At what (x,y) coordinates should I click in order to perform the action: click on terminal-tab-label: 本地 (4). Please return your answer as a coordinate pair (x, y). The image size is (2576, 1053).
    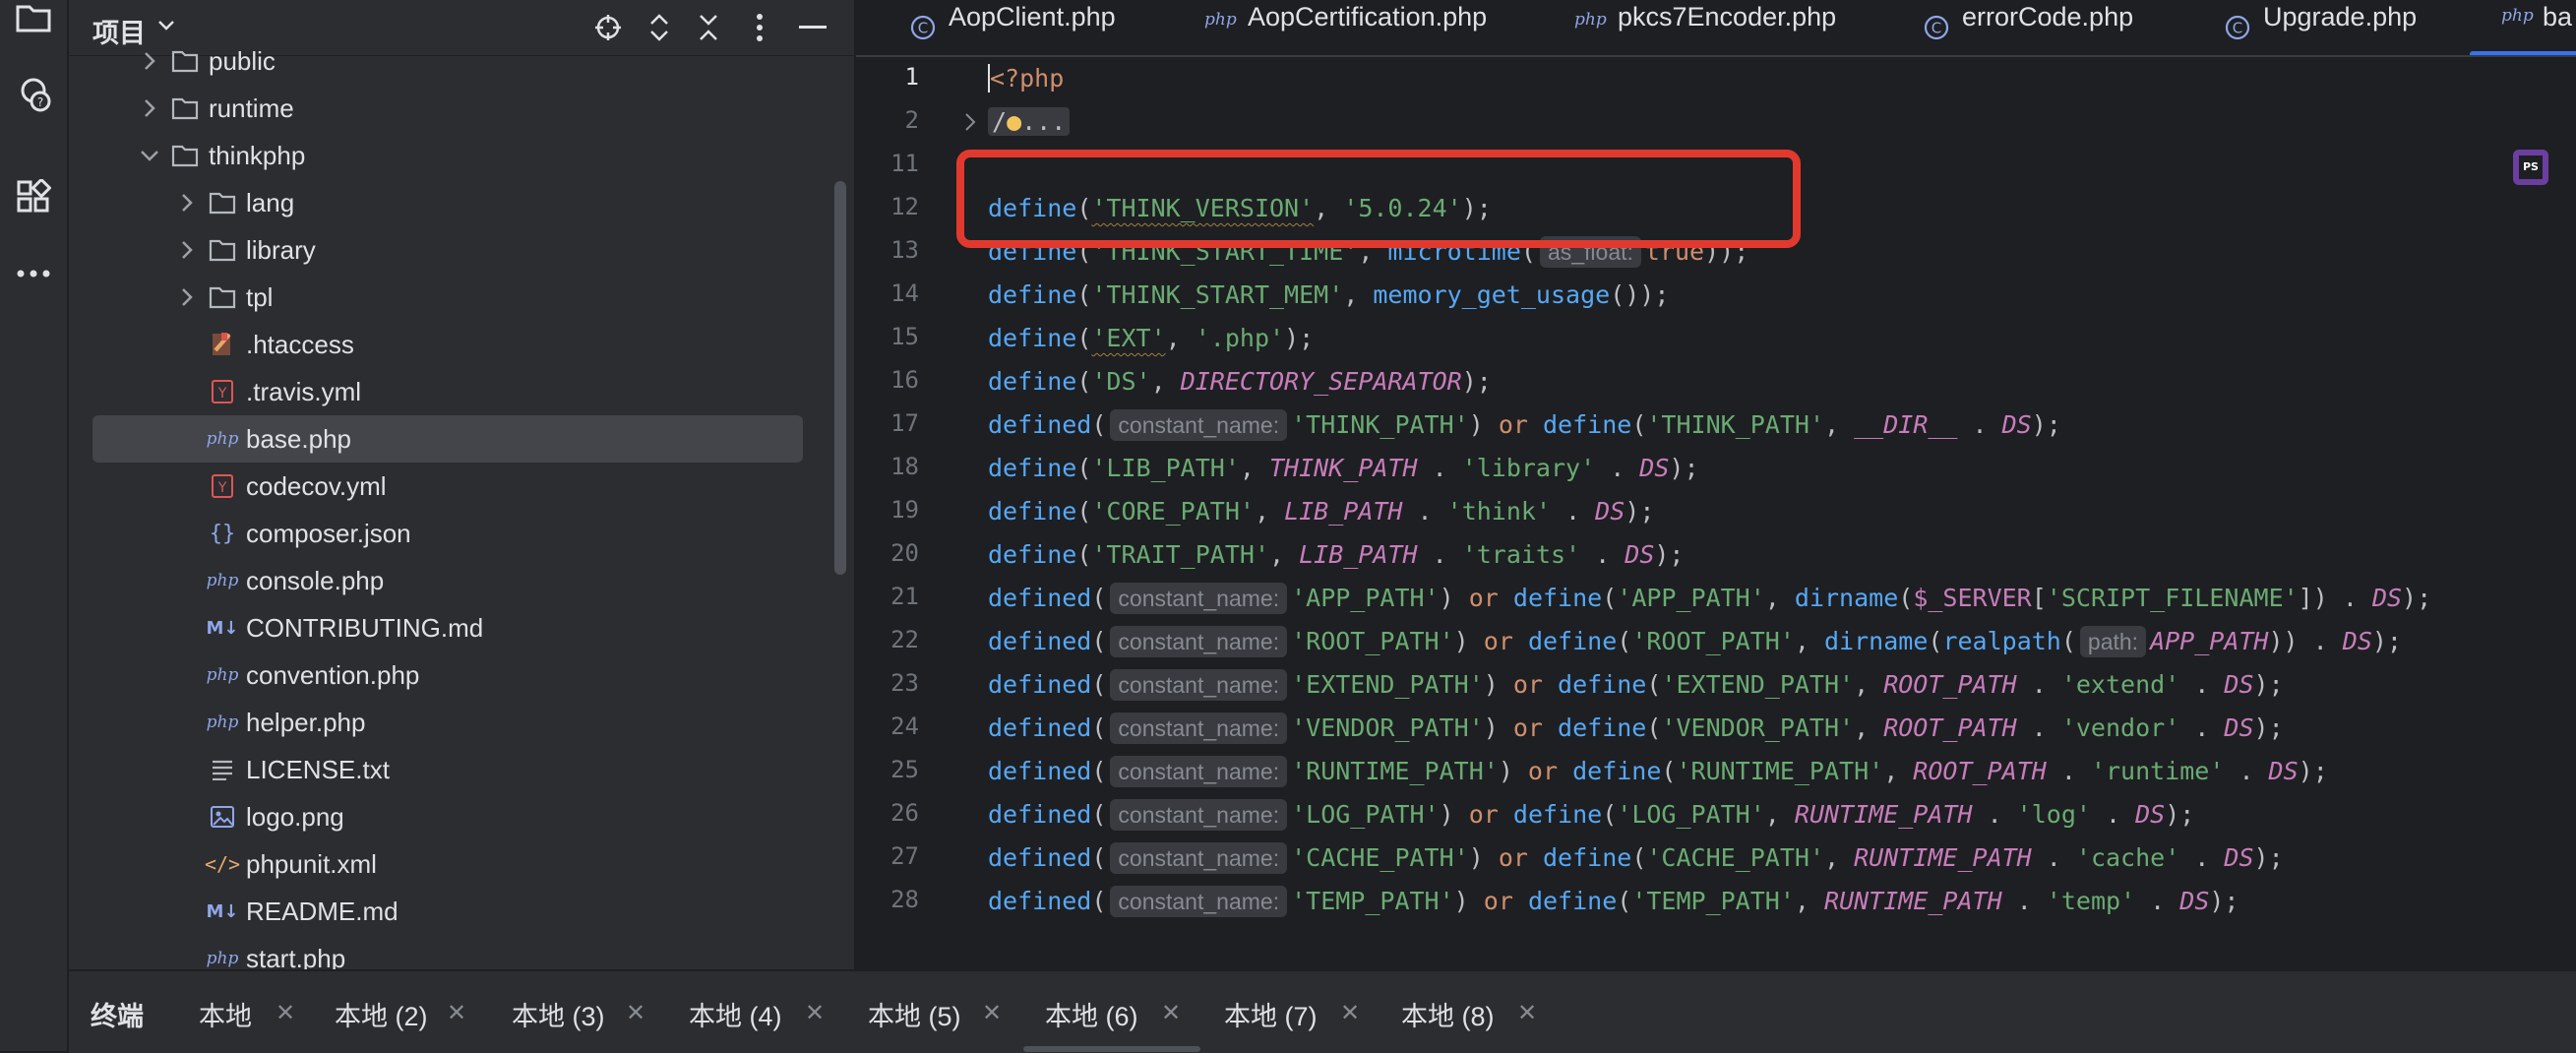
    Looking at the image, I should click on (735, 1016).